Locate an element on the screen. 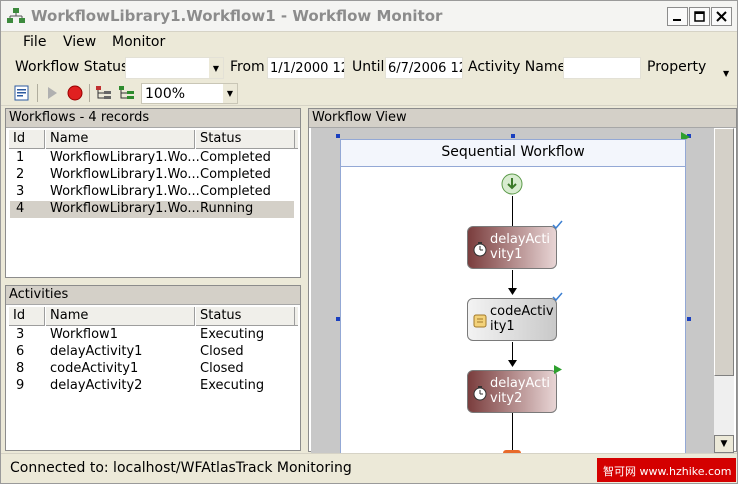  row-id: 2 is located at coordinates (20, 174).